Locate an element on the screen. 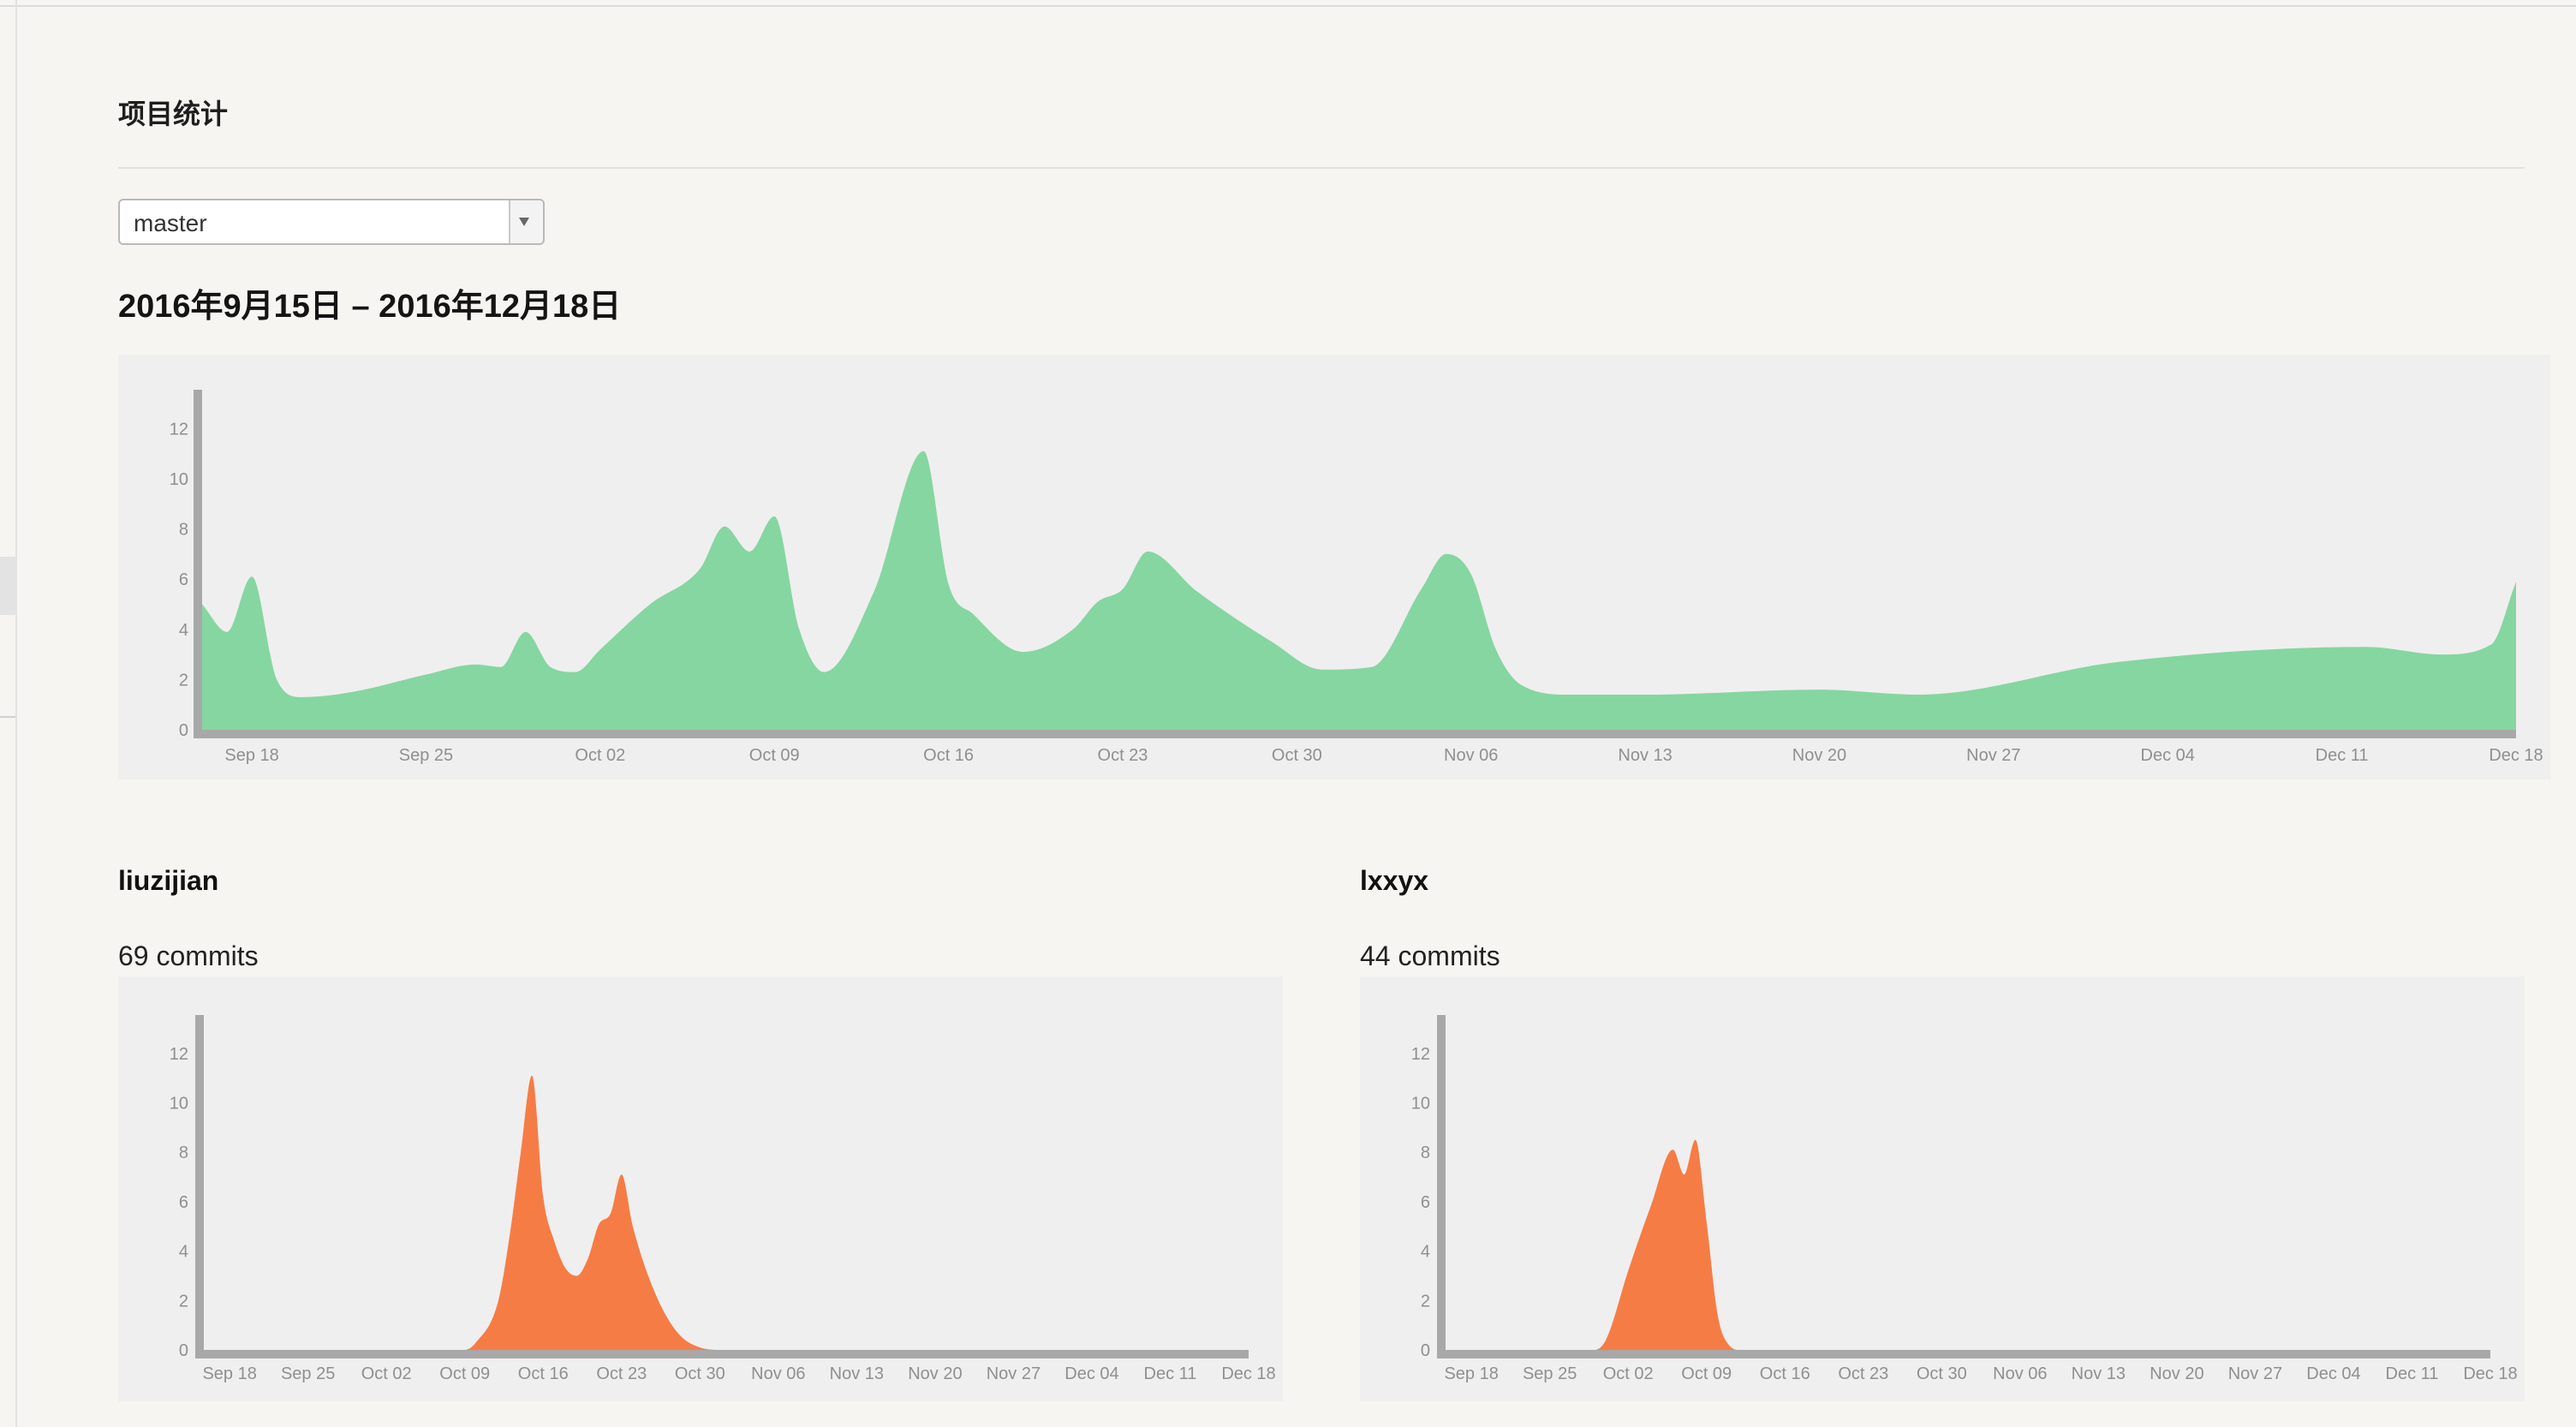 This screenshot has width=2576, height=1427. sidebar-divider is located at coordinates (8, 717).